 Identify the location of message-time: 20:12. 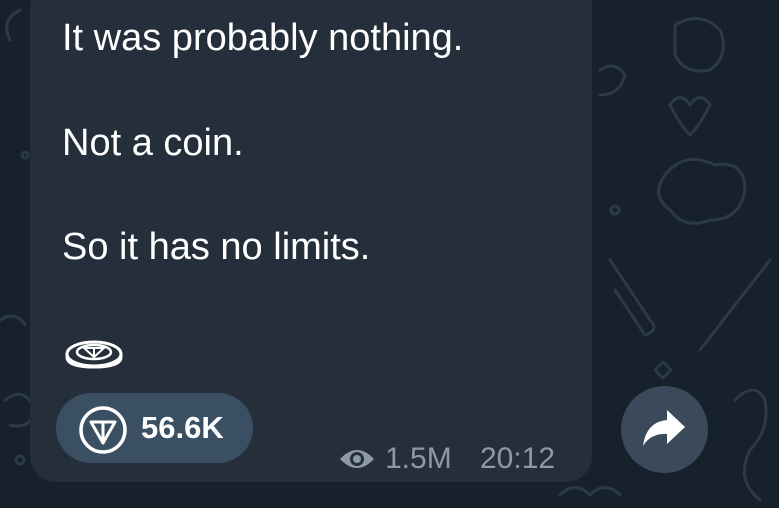
(518, 458).